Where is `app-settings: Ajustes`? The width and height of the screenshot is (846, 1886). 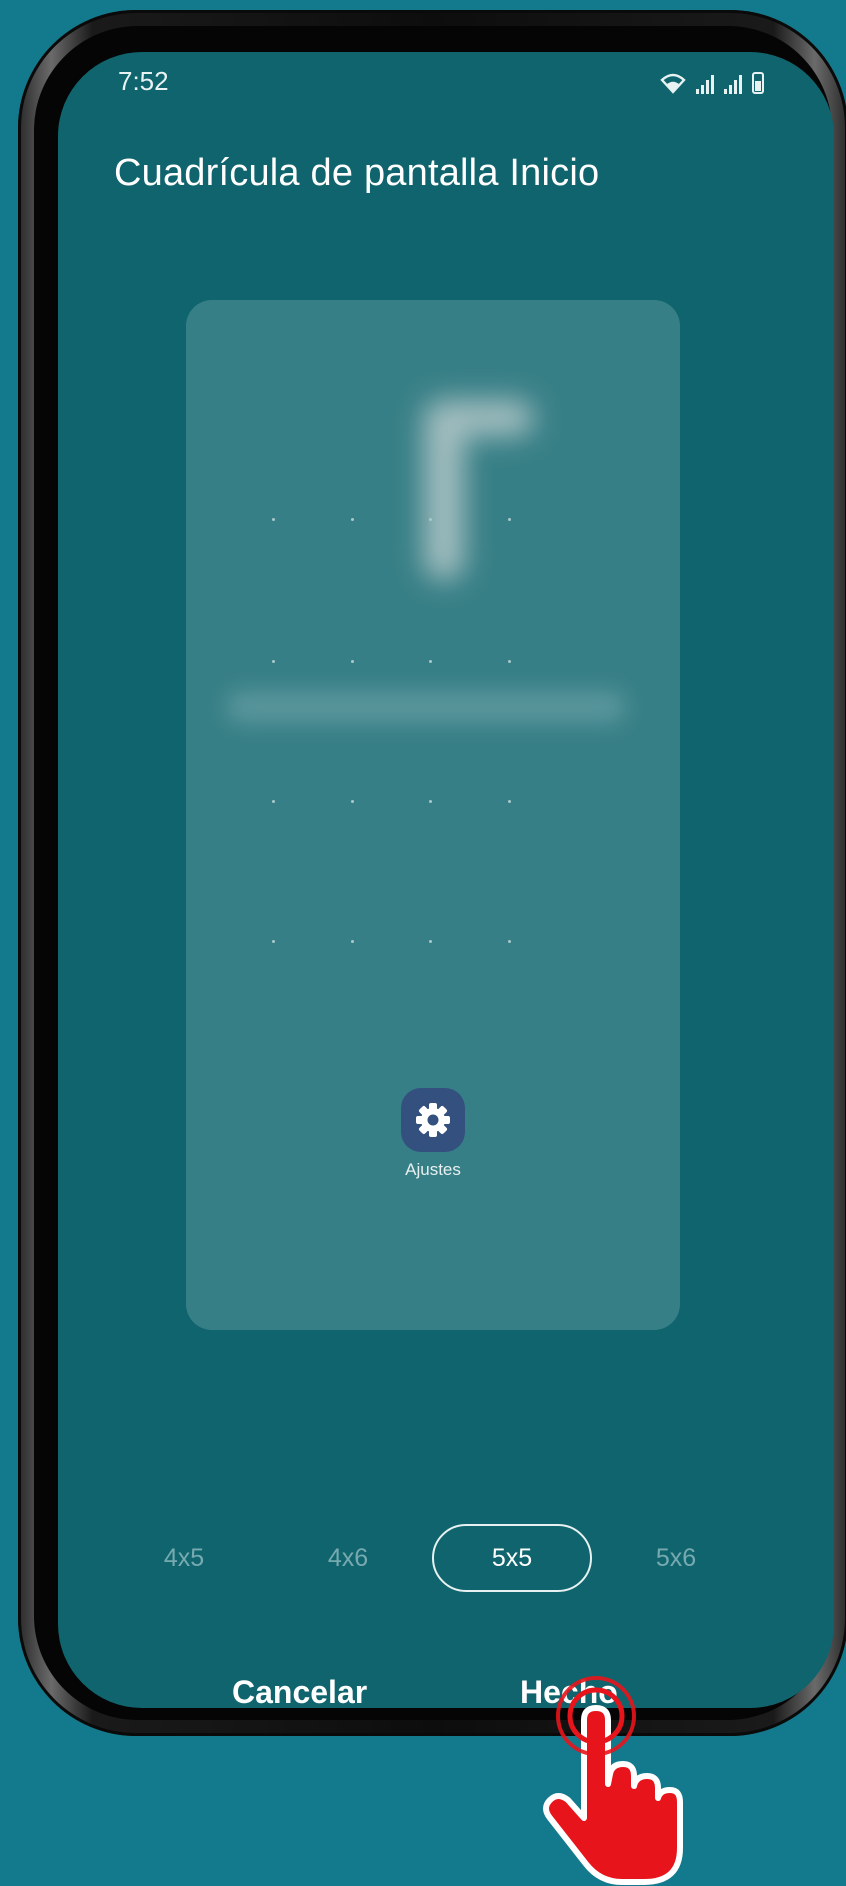
app-settings: Ajustes is located at coordinates (433, 1134).